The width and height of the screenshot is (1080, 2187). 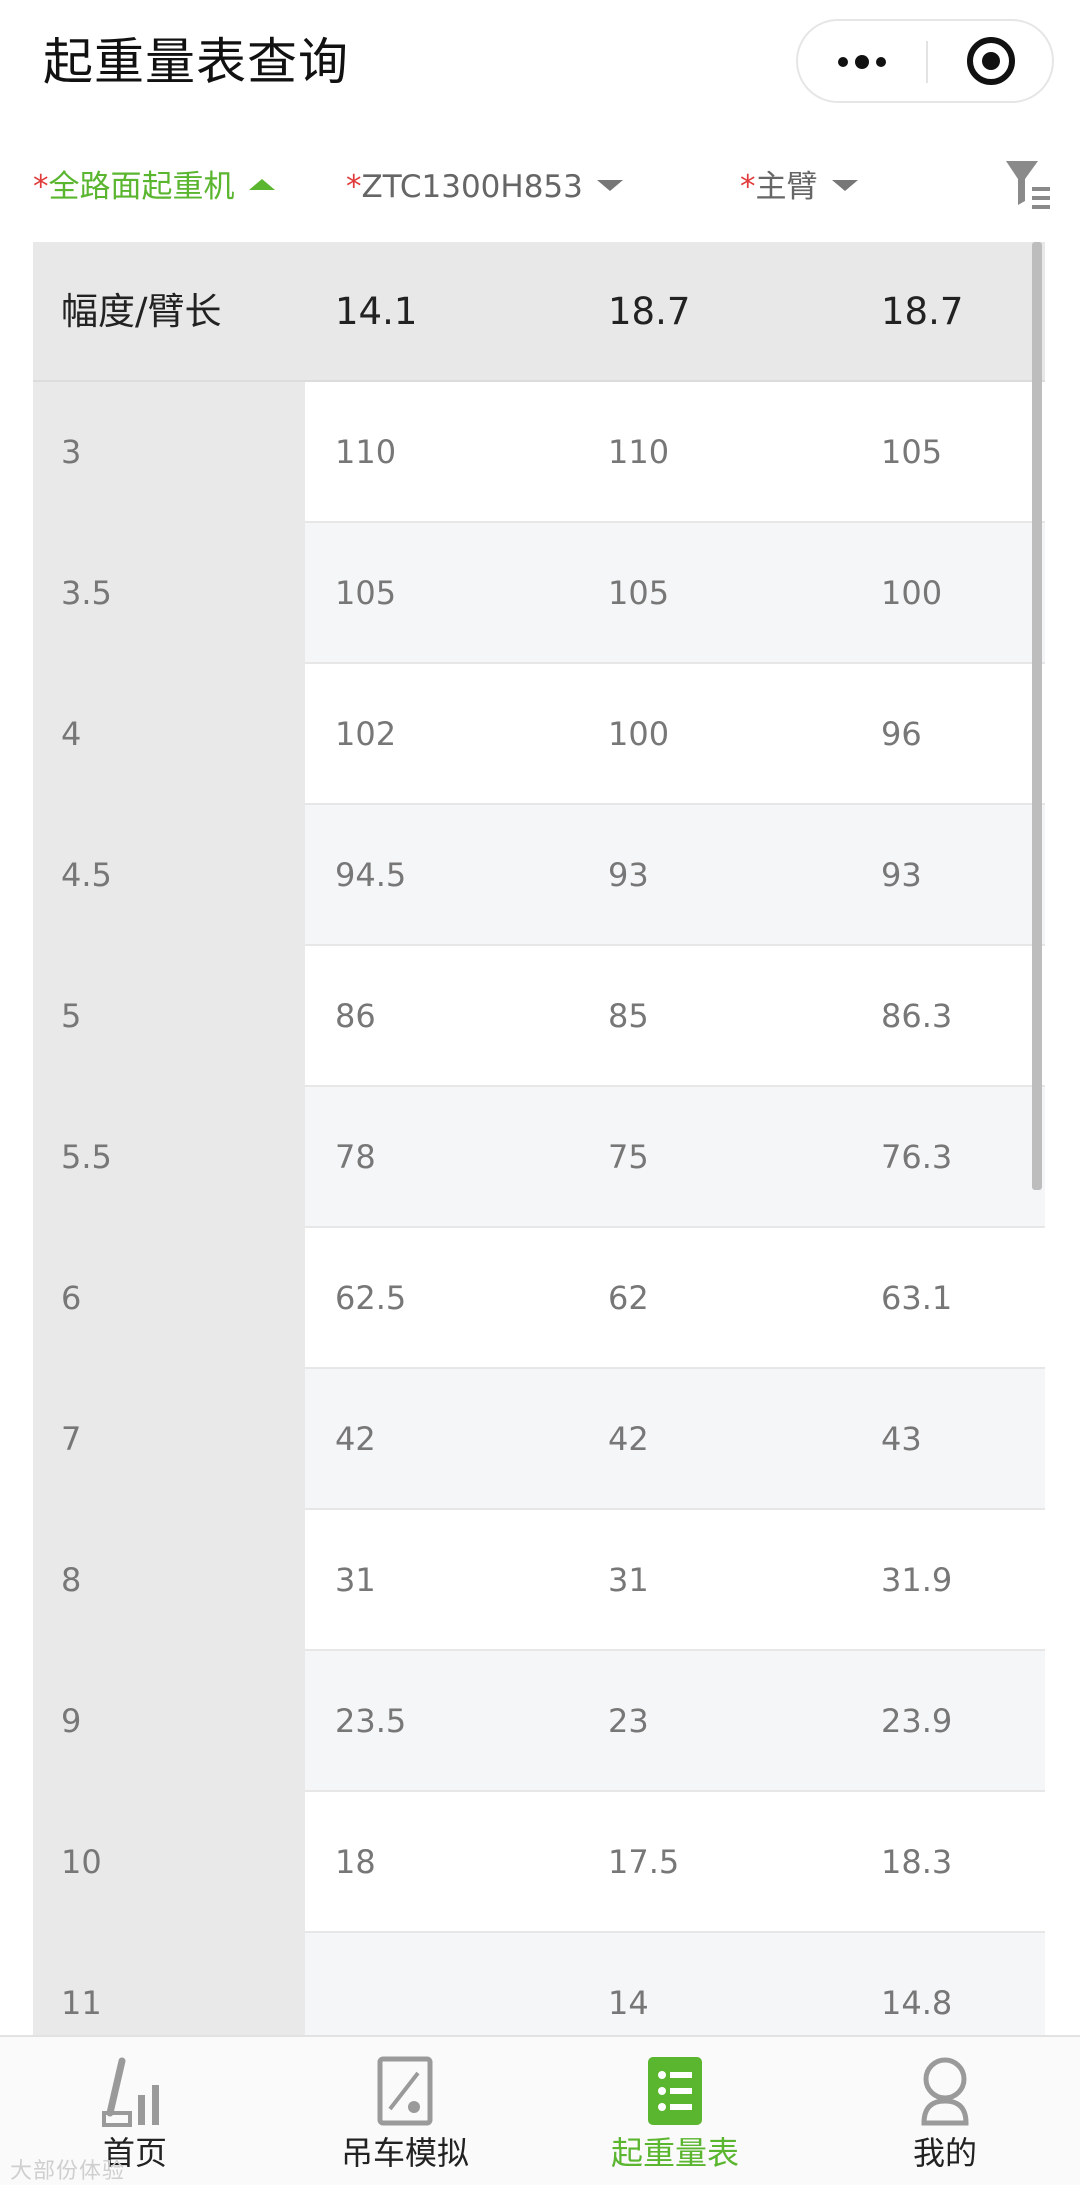 What do you see at coordinates (901, 734) in the screenshot?
I see `capacity-cell: 96` at bounding box center [901, 734].